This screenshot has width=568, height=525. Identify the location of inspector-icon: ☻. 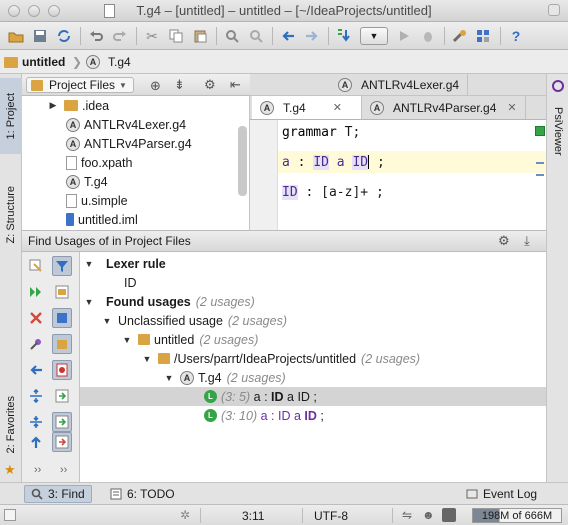
(428, 515).